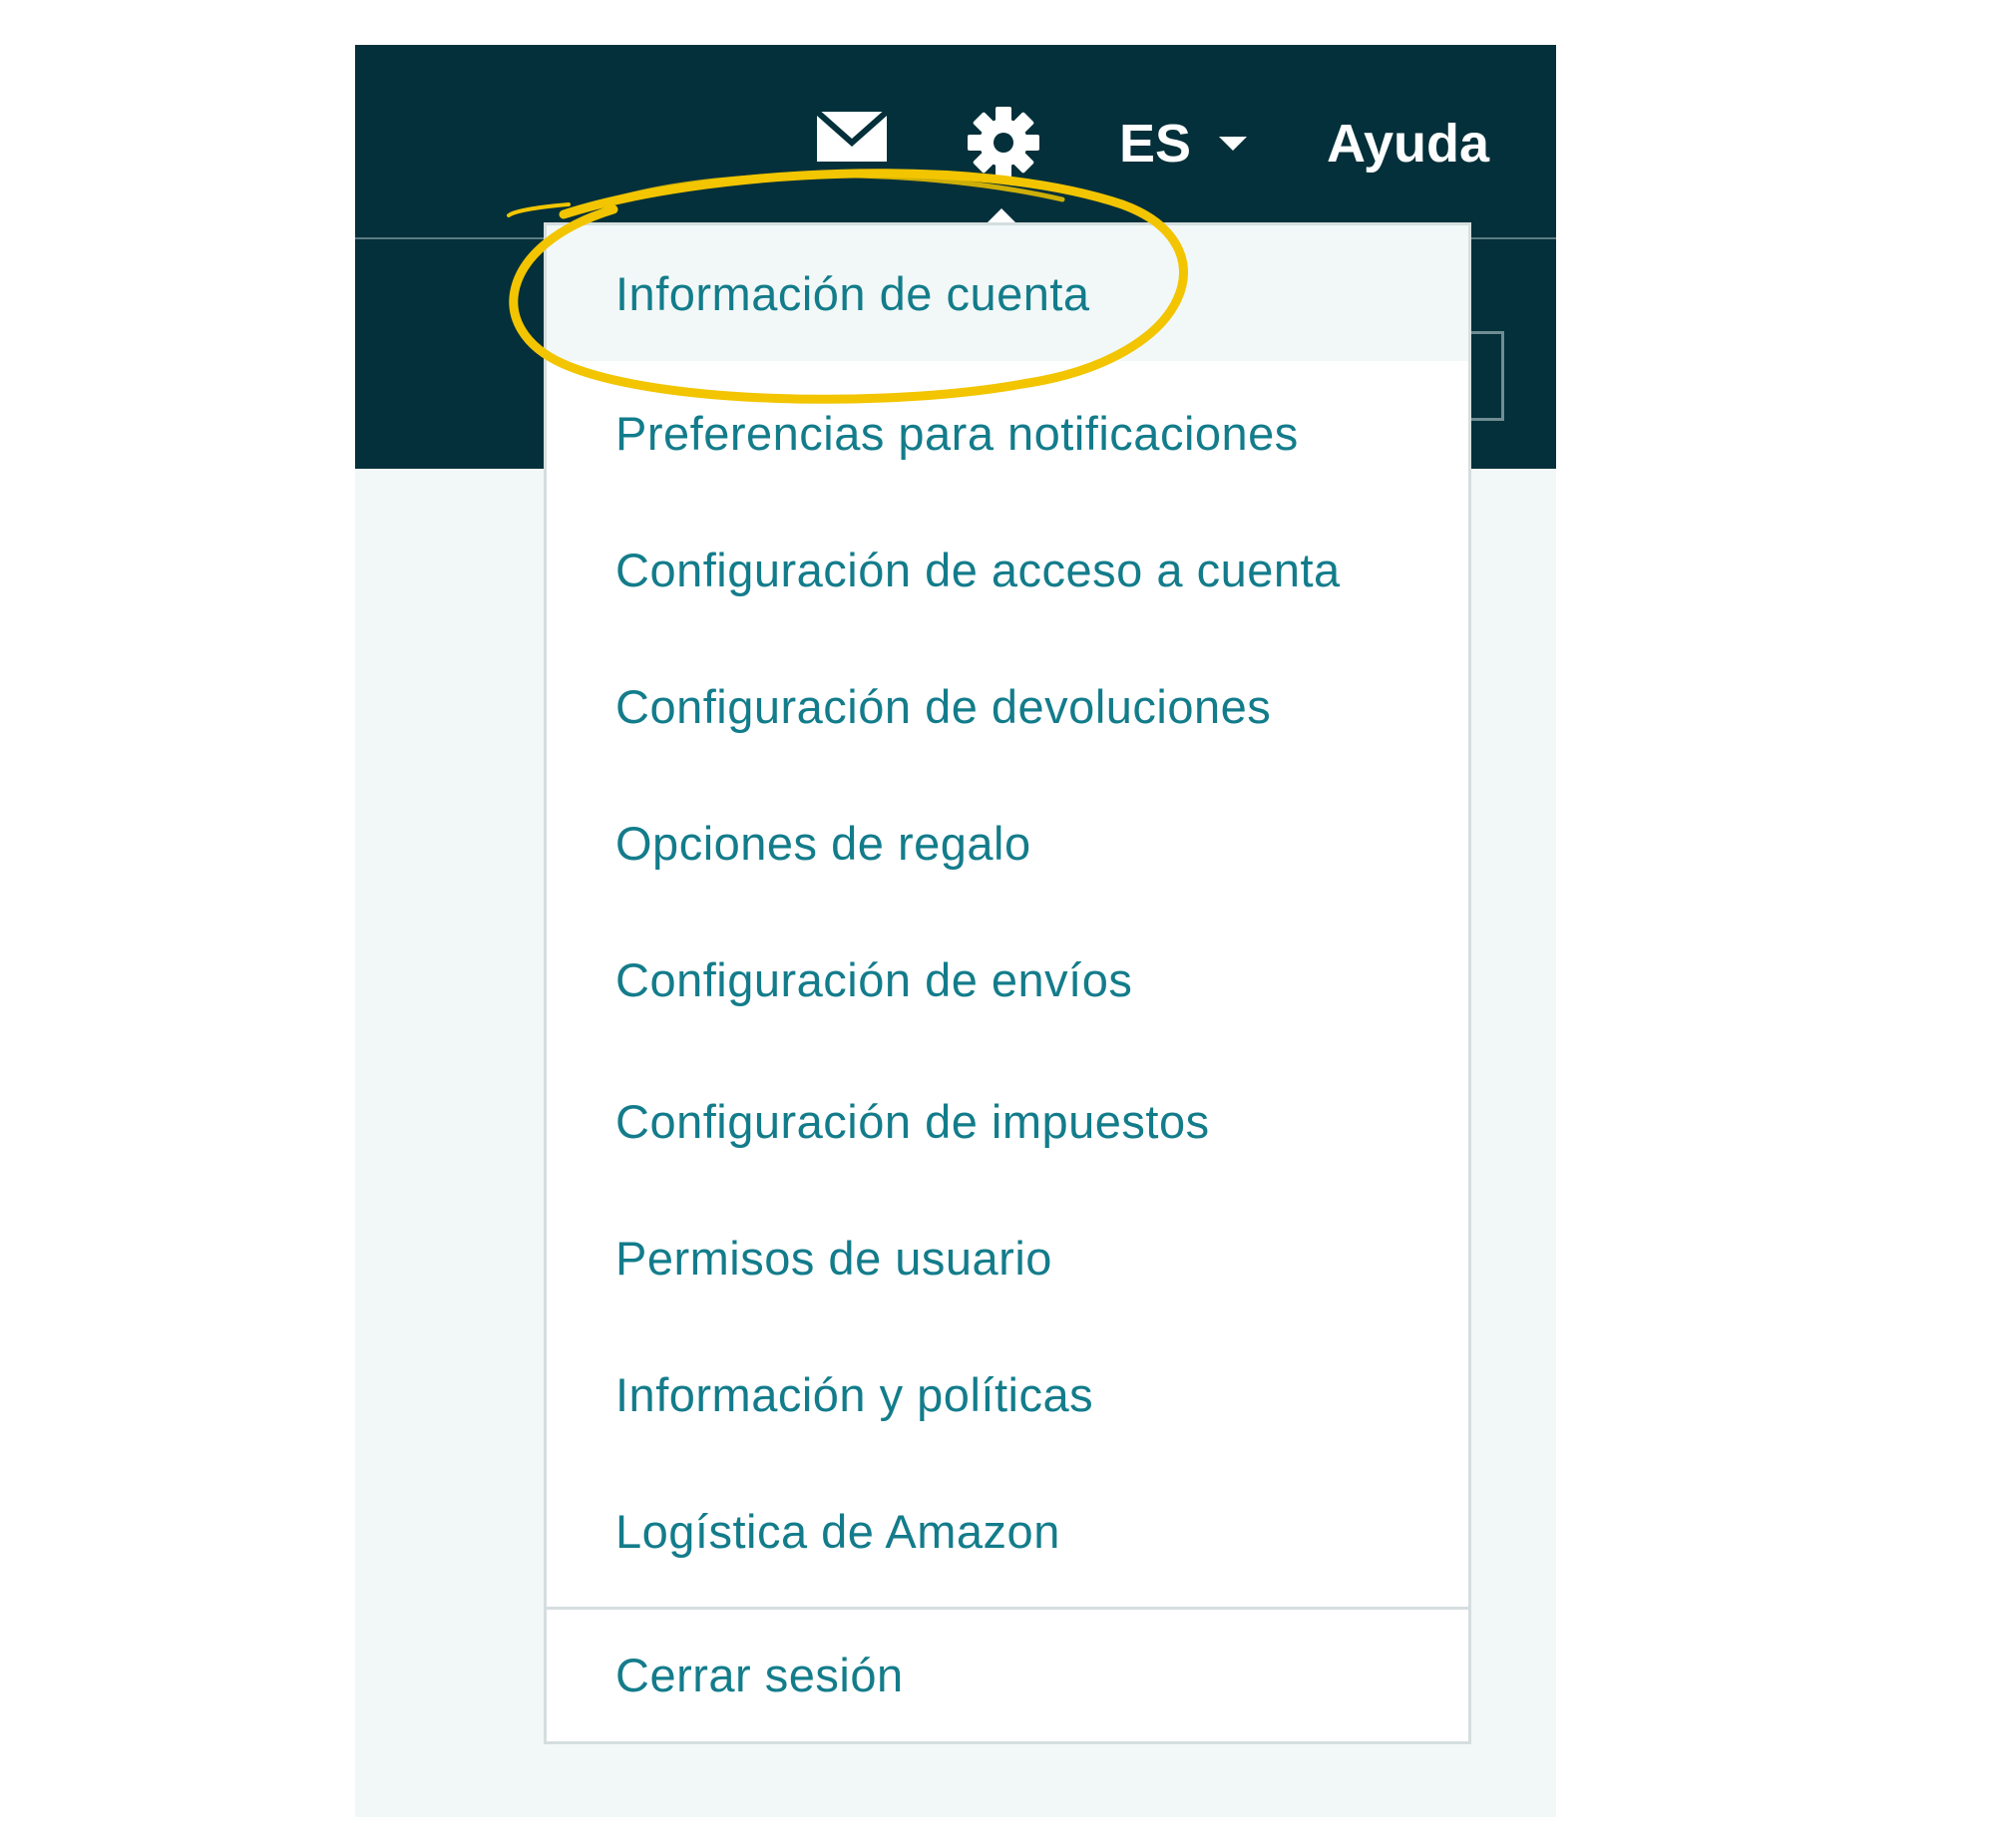 The width and height of the screenshot is (1995, 1848). I want to click on menu-item-return-settings: Configuración de devoluciones, so click(1007, 706).